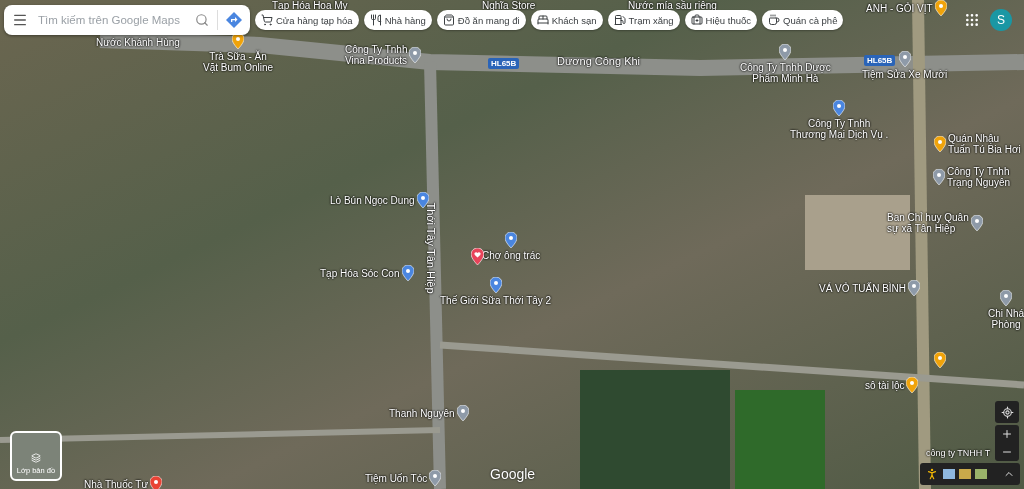 The height and width of the screenshot is (489, 1024). I want to click on my-location-button, so click(1007, 412).